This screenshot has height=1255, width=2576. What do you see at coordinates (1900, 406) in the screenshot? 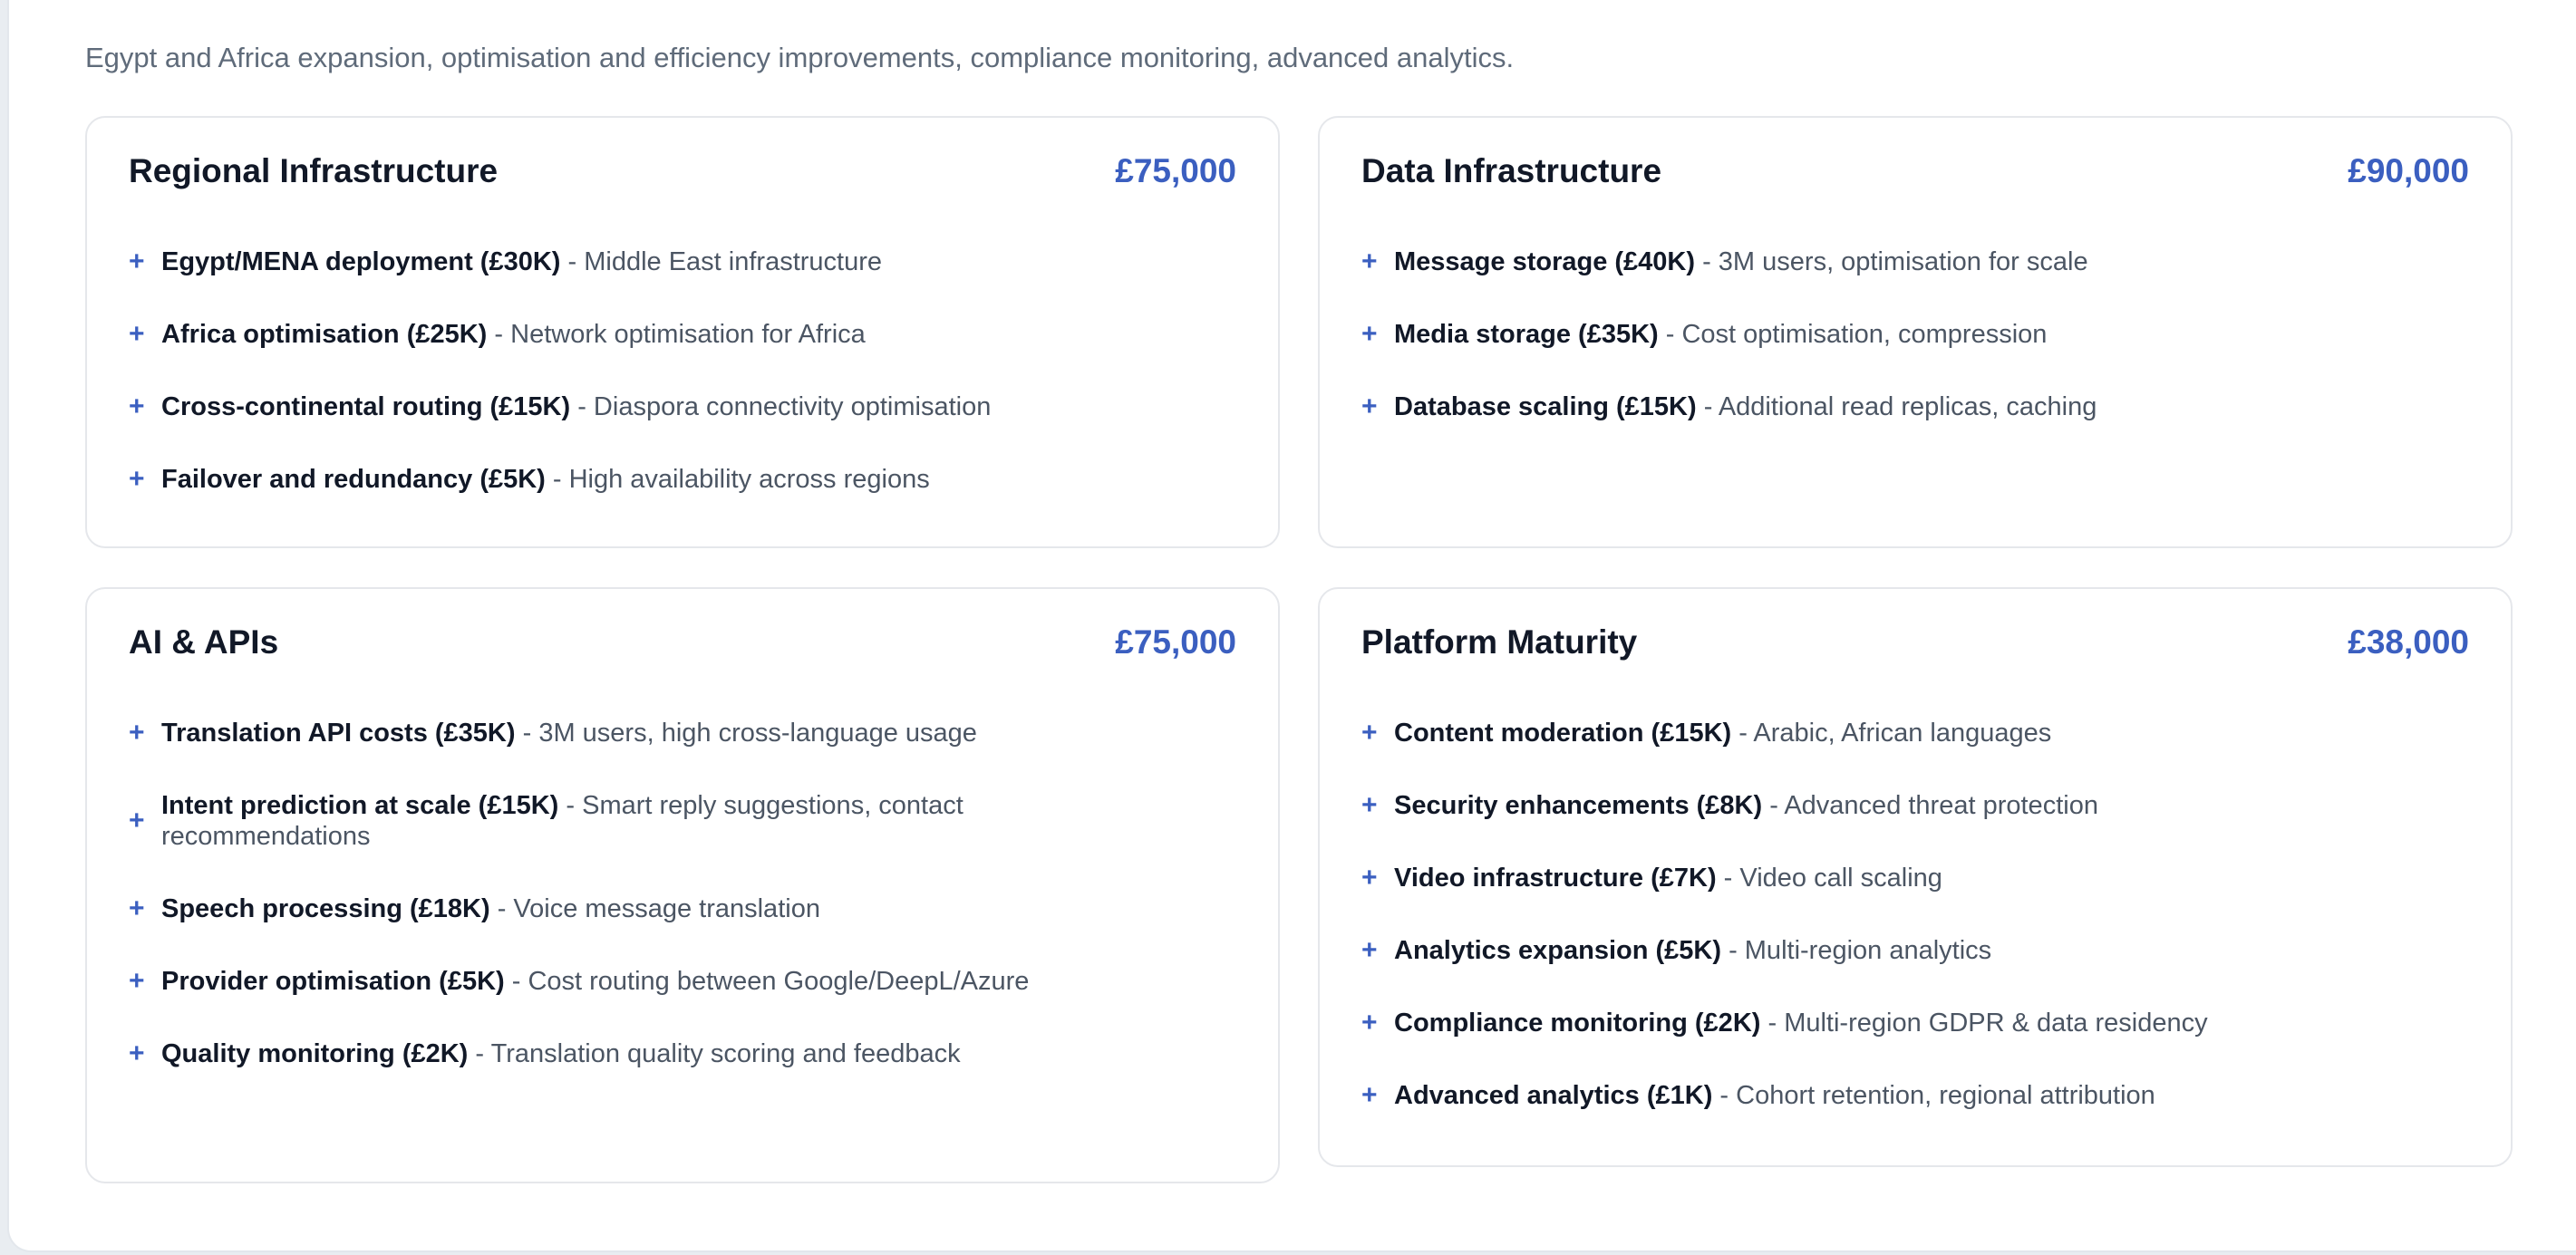
I see `line-item-description: - Additional read replicas, caching` at bounding box center [1900, 406].